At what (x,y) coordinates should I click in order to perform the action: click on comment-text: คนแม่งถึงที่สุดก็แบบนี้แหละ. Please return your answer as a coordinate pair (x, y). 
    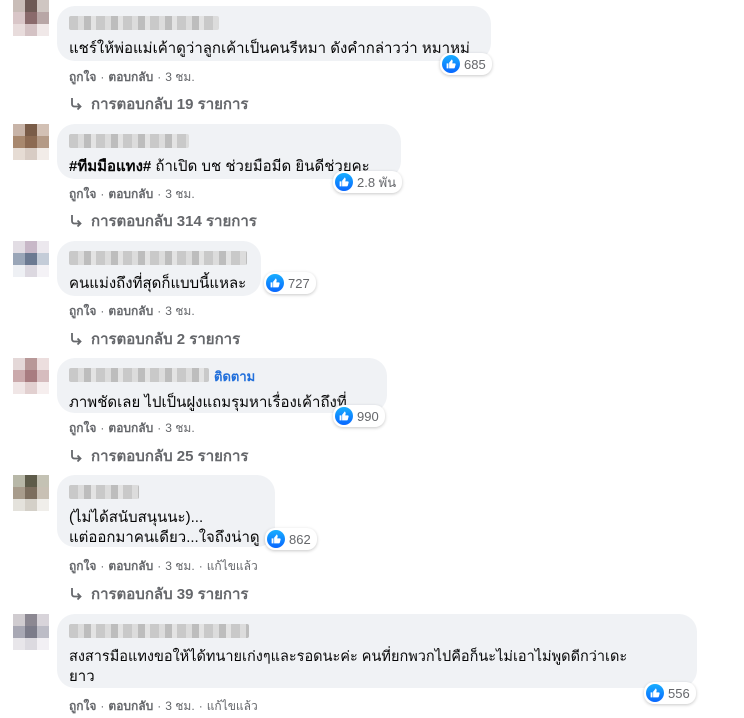
    Looking at the image, I should click on (158, 283).